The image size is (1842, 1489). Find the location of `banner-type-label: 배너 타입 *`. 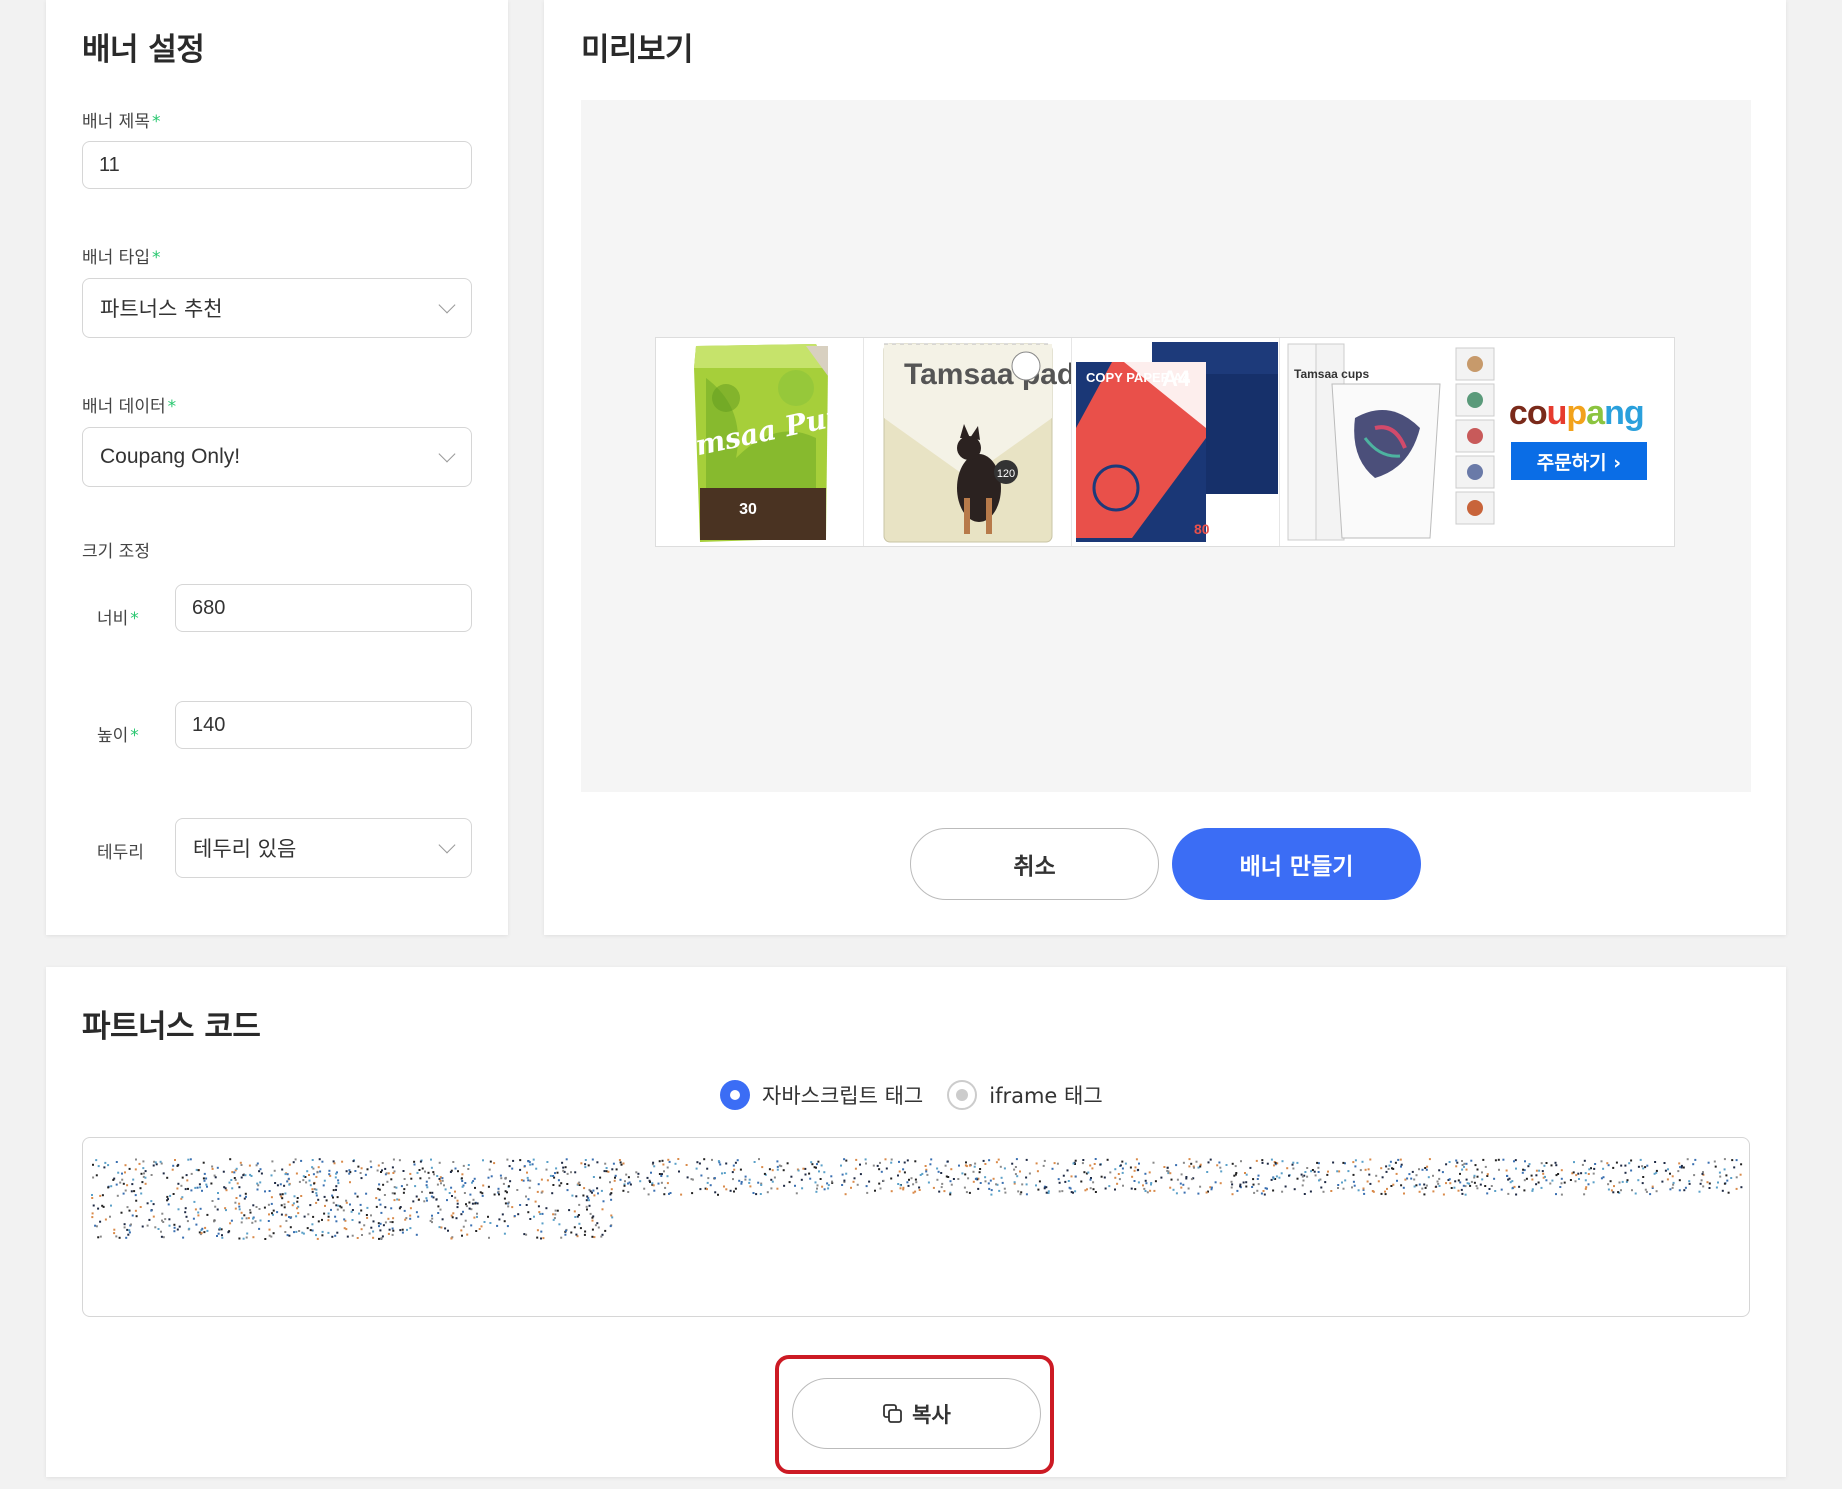

banner-type-label: 배너 타입 * is located at coordinates (121, 258).